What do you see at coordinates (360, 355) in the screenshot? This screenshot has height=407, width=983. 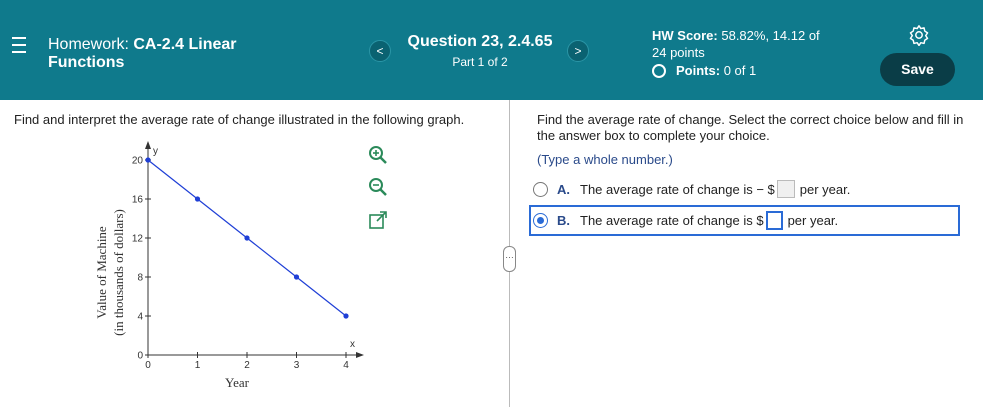 I see `x-axis-arrow` at bounding box center [360, 355].